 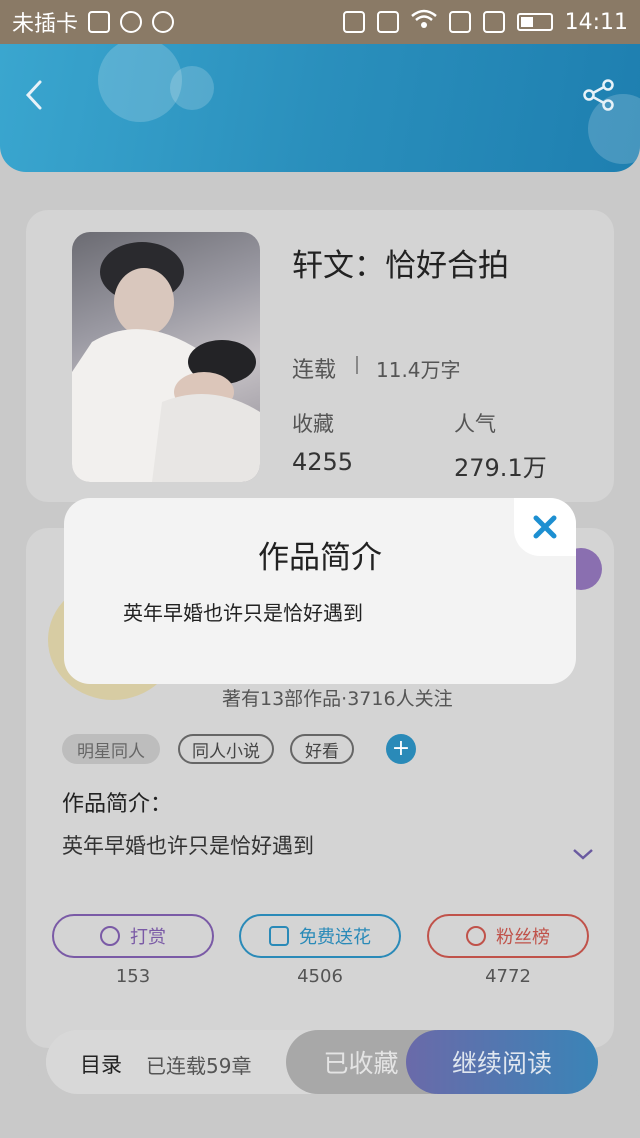 I want to click on chapter-count: 已连载59章, so click(x=199, y=1066).